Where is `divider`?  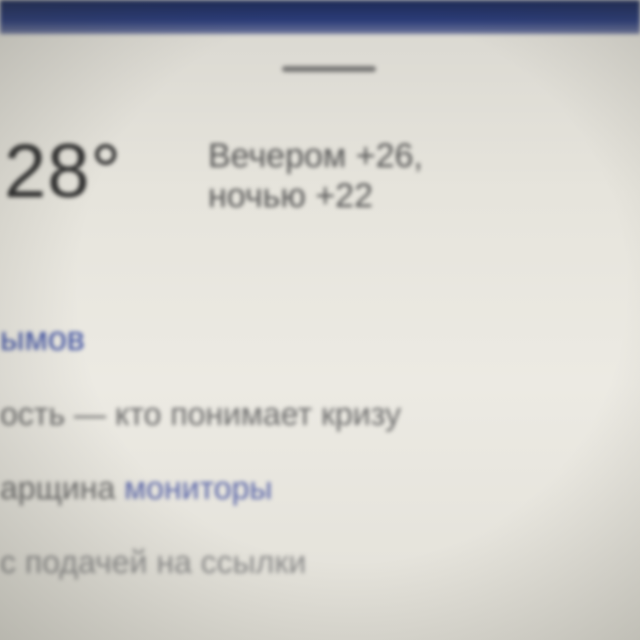 divider is located at coordinates (329, 69).